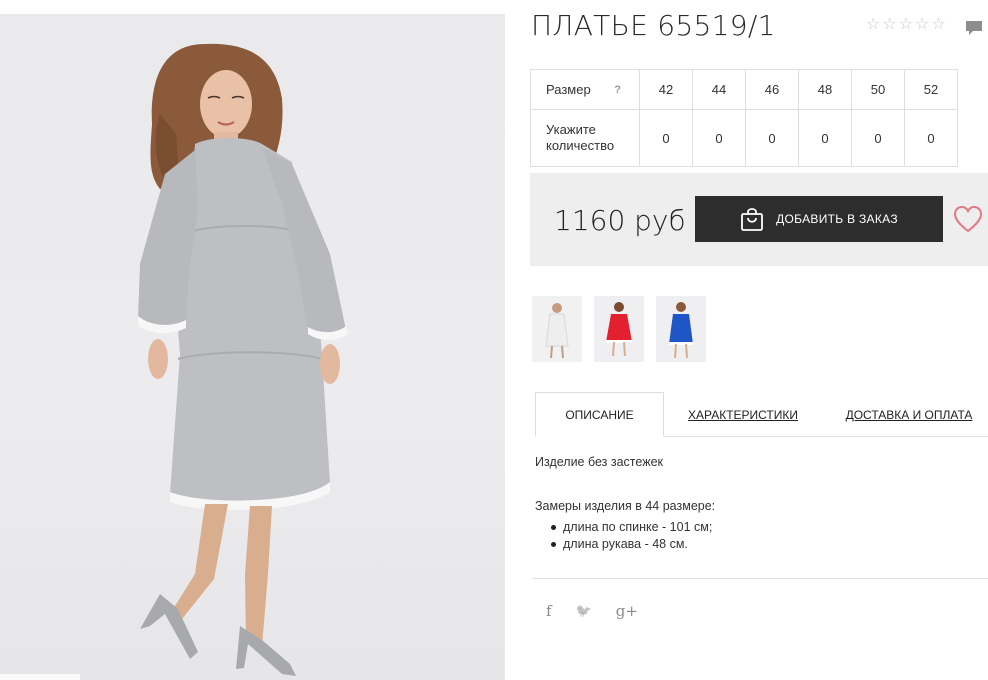 This screenshot has width=988, height=680. I want to click on quantity-input-50: 0, so click(878, 138).